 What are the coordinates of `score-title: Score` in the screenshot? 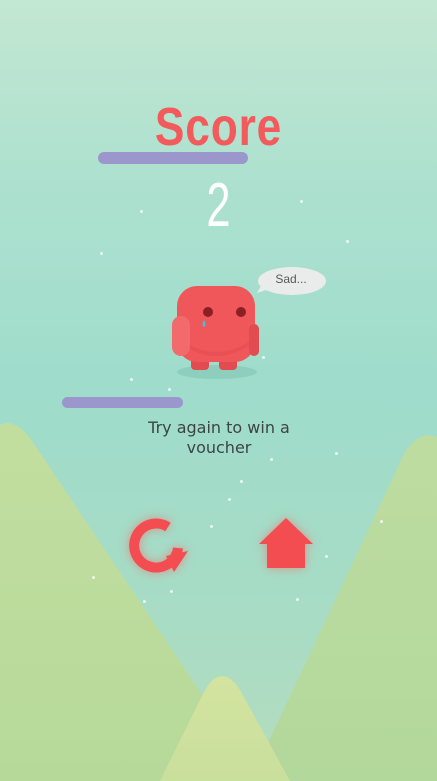 It's located at (218, 127).